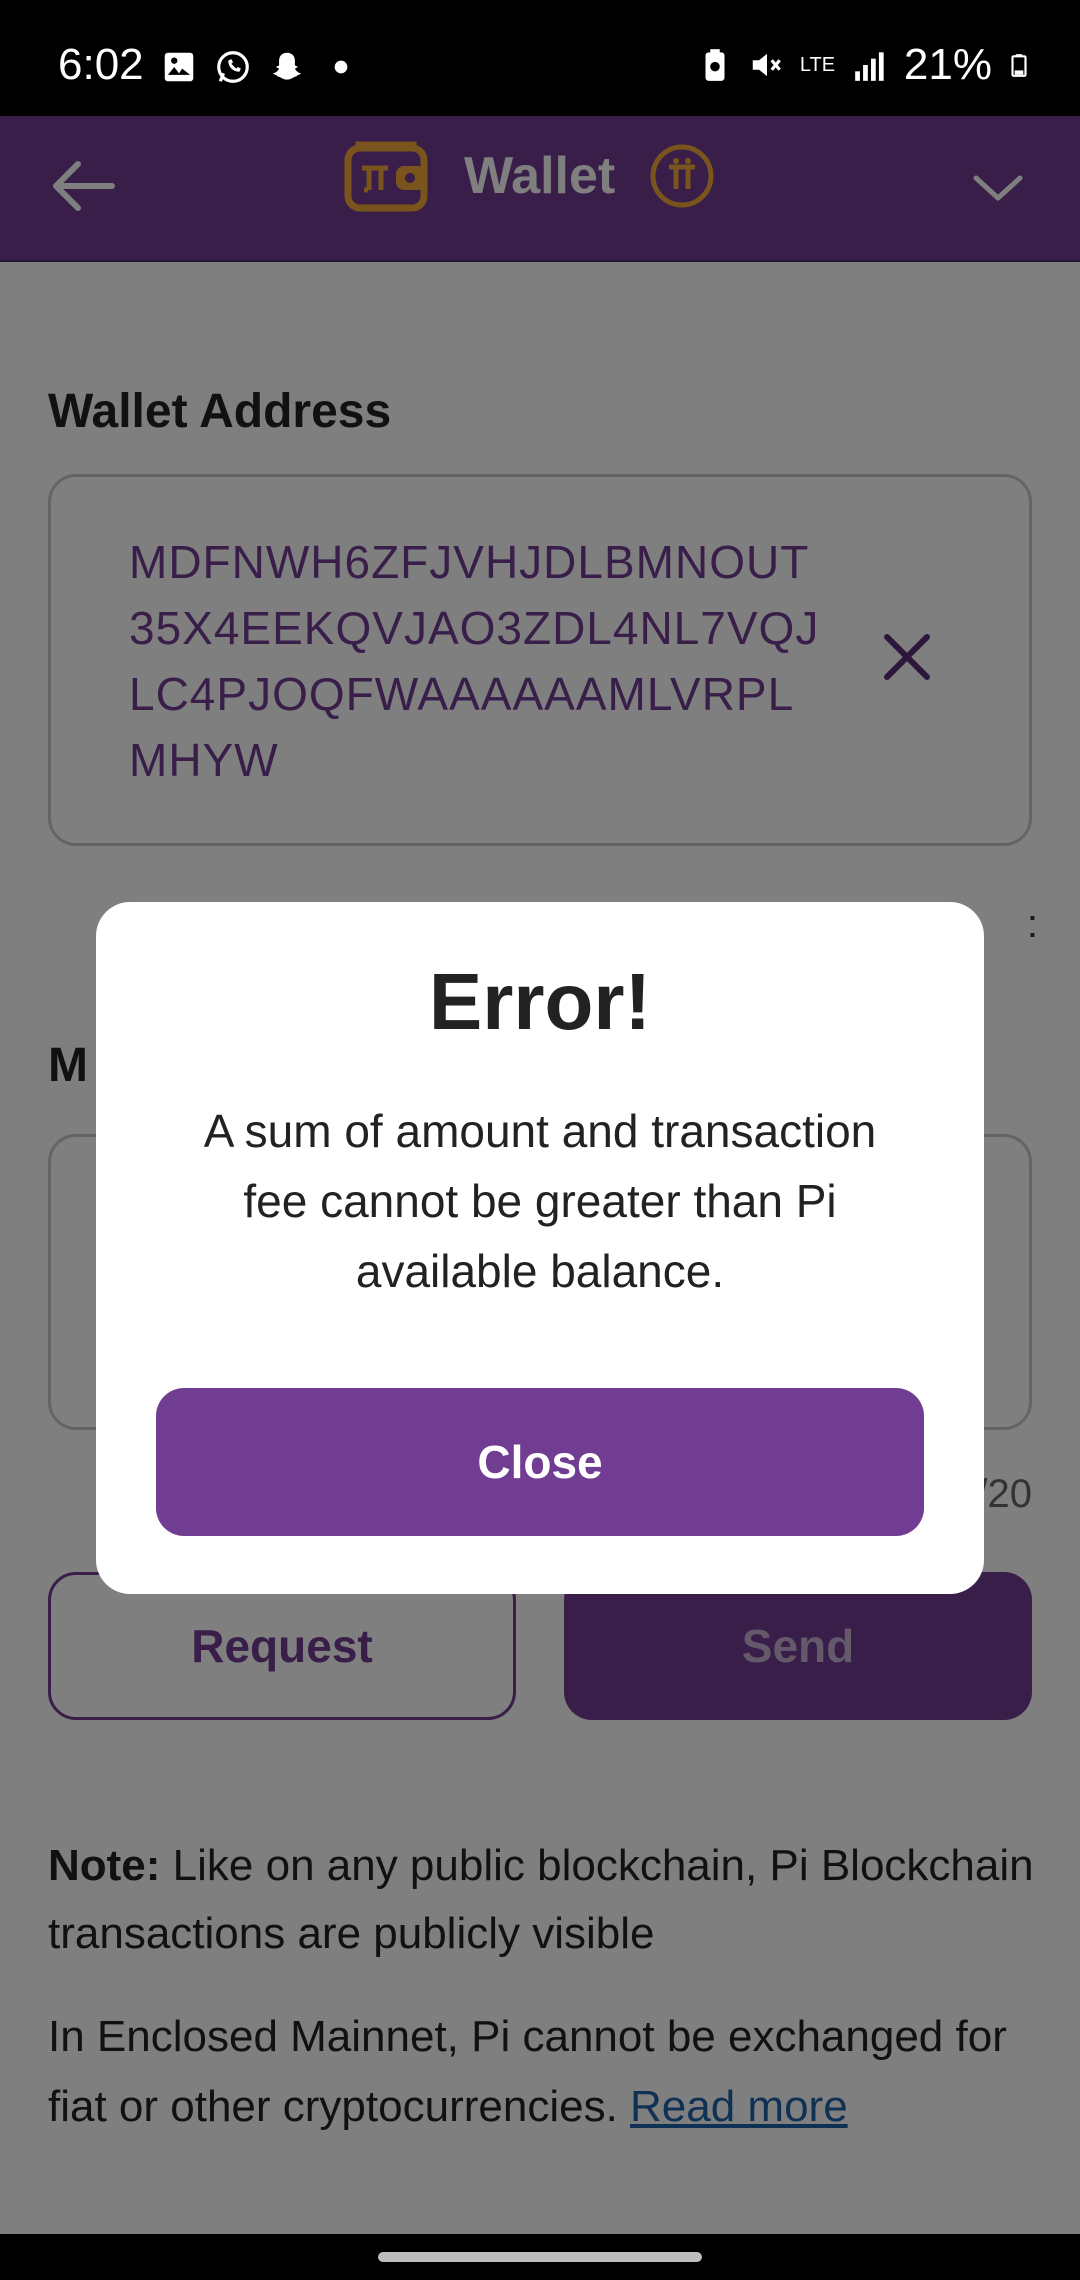  Describe the element at coordinates (947, 64) in the screenshot. I see `battery-percent: 21%` at that location.